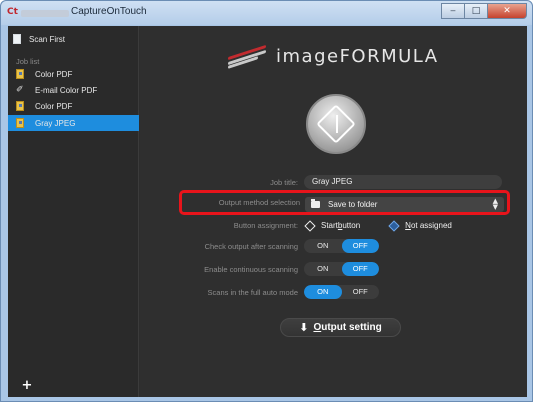 The height and width of the screenshot is (402, 533). What do you see at coordinates (476, 11) in the screenshot?
I see `maximize-button: □` at bounding box center [476, 11].